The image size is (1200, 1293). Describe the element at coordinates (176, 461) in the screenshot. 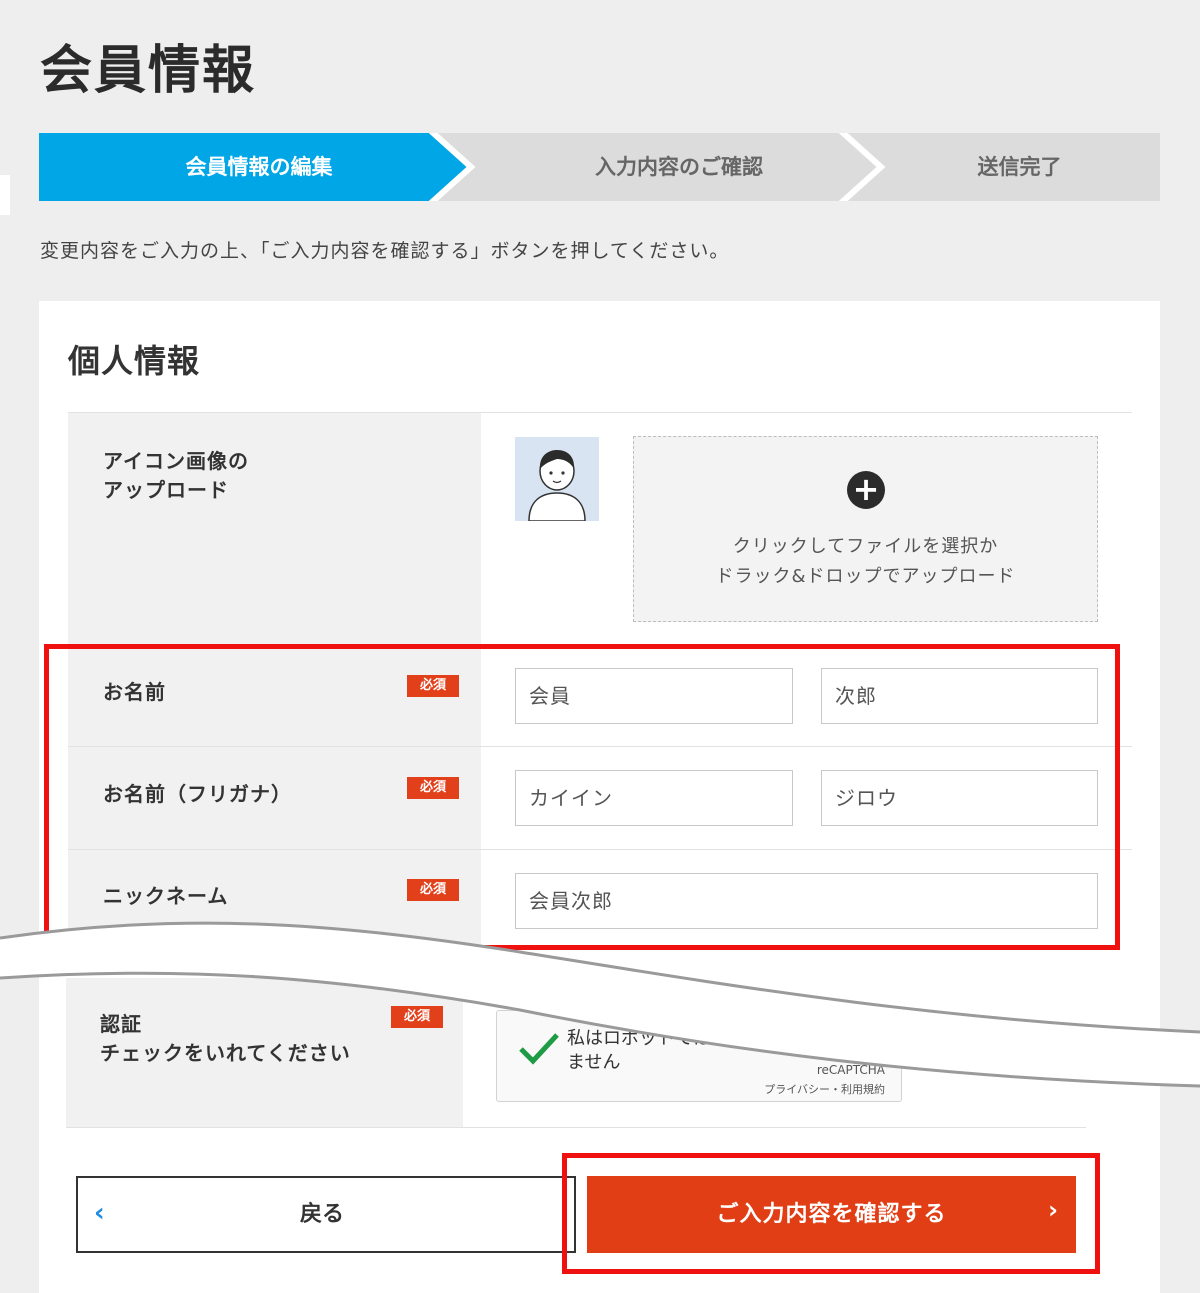

I see `icon-upload-label-line1: アイコン画像の` at that location.